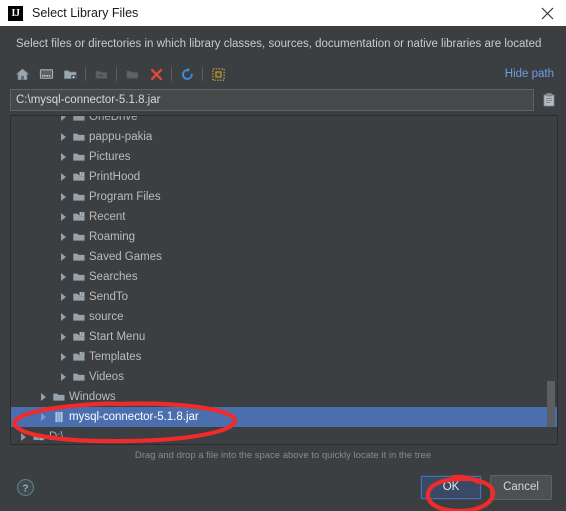  Describe the element at coordinates (115, 357) in the screenshot. I see `tree-row-label: Templates` at that location.